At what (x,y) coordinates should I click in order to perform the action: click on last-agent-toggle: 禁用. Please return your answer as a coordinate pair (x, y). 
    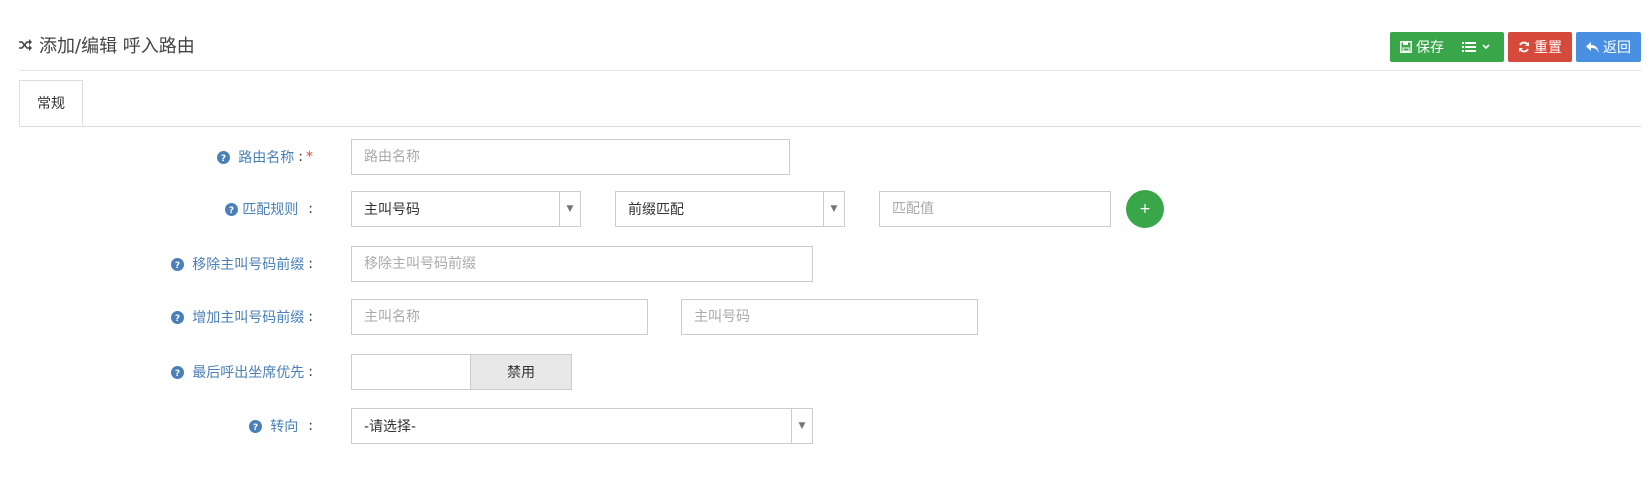
    Looking at the image, I should click on (461, 372).